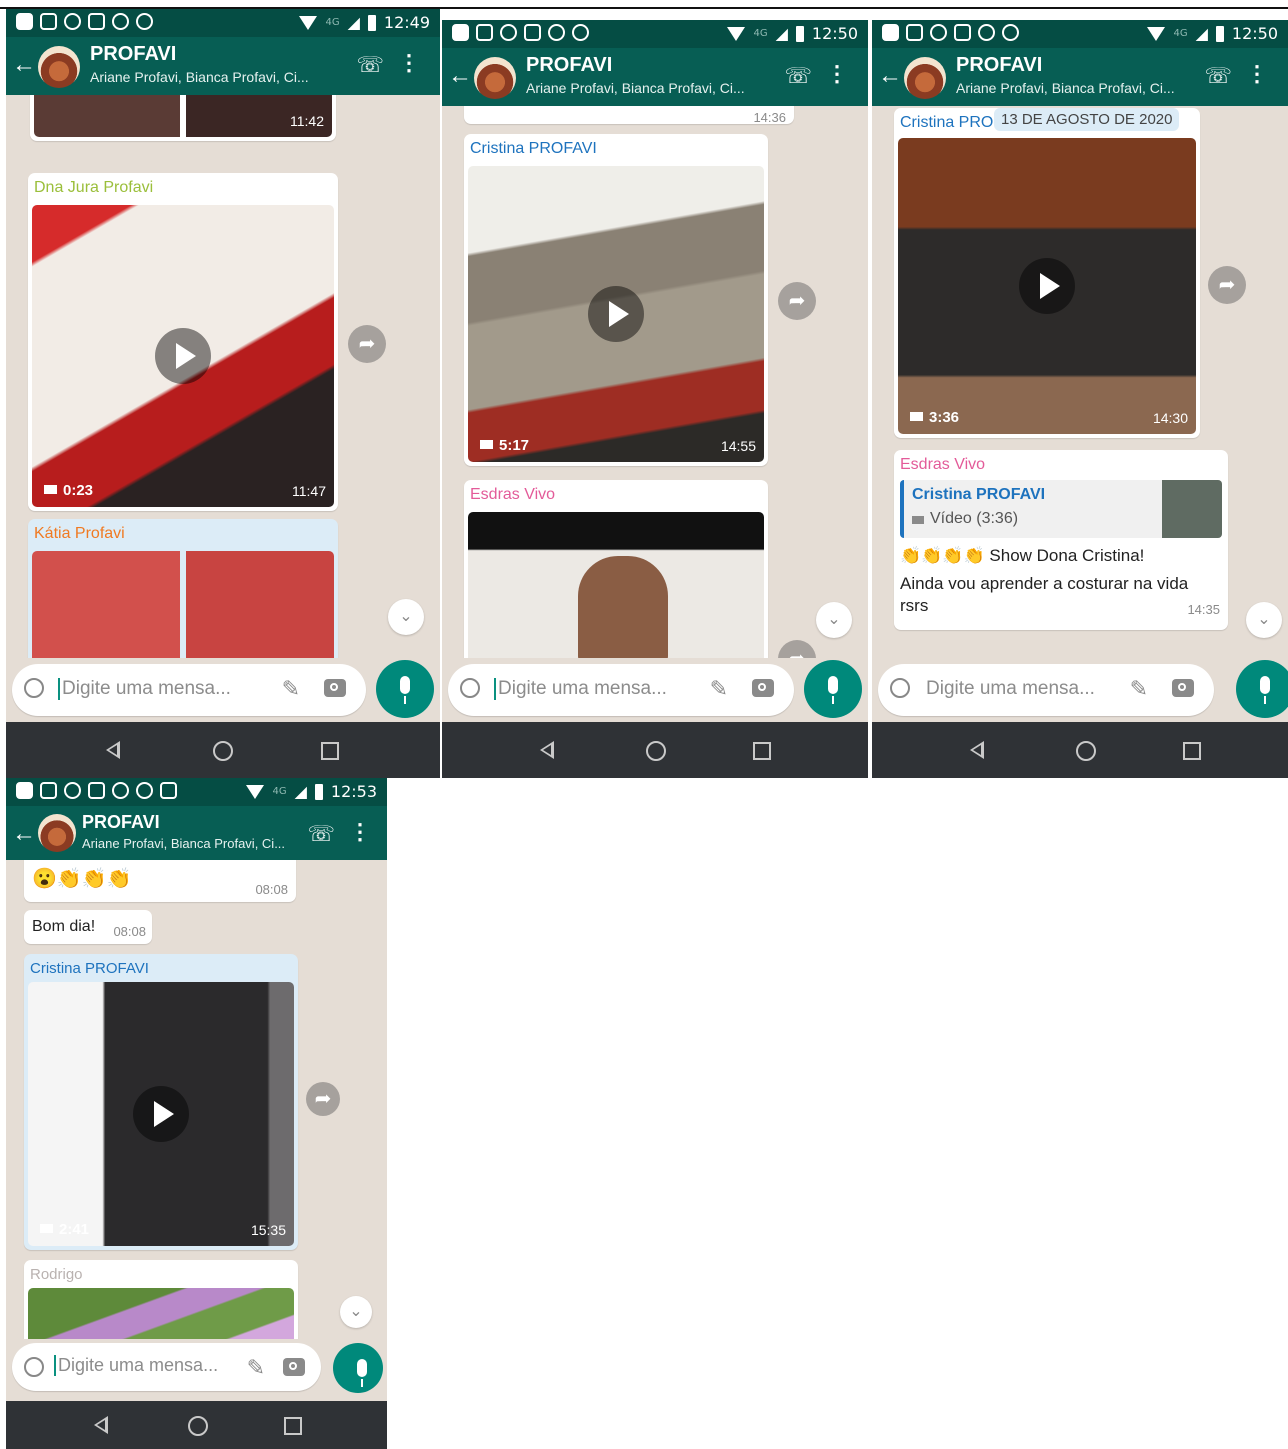 Image resolution: width=1288 pixels, height=1449 pixels. What do you see at coordinates (93, 188) in the screenshot?
I see `sender-name: Dna Jura Profavi` at bounding box center [93, 188].